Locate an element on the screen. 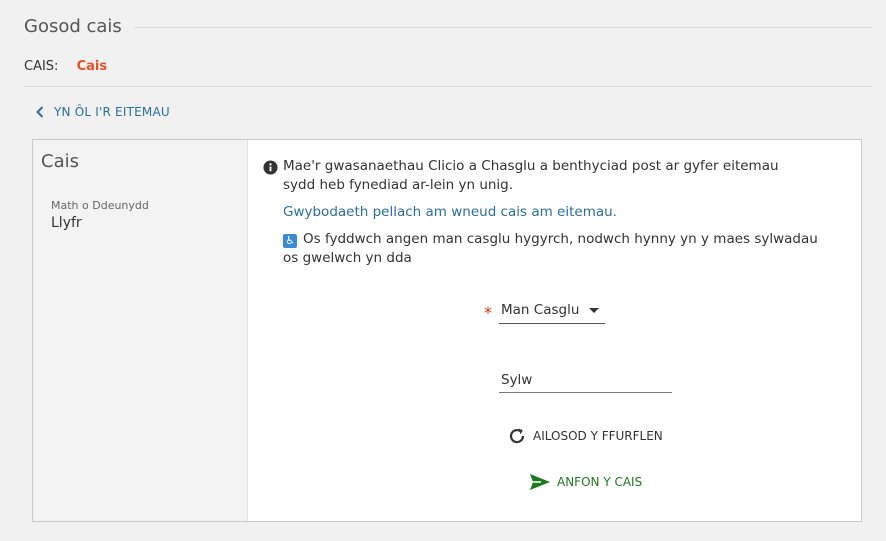  panel-title: Cais is located at coordinates (60, 161).